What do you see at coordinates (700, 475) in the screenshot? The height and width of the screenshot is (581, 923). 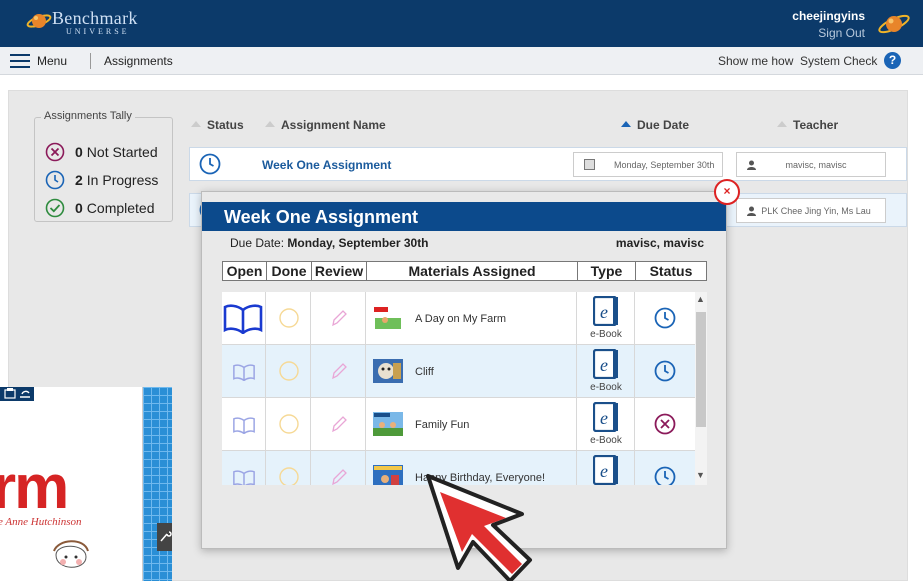 I see `scroll-down-icon: ▼` at bounding box center [700, 475].